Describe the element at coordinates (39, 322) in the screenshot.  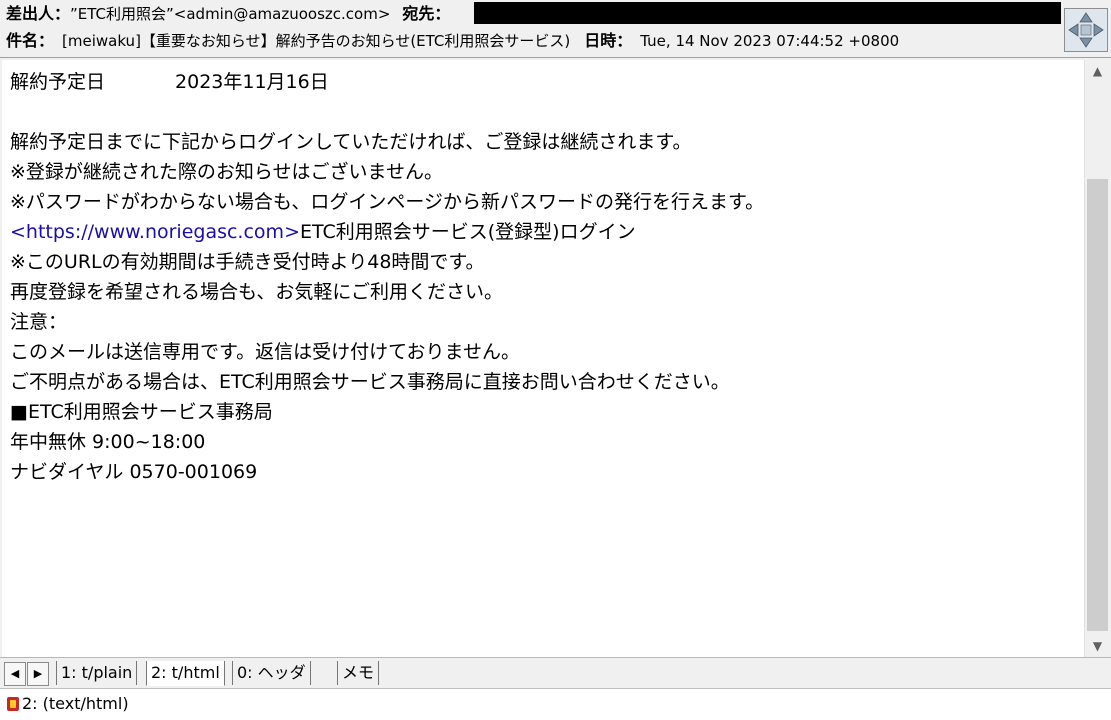
I see `body-text-line: 注意：` at that location.